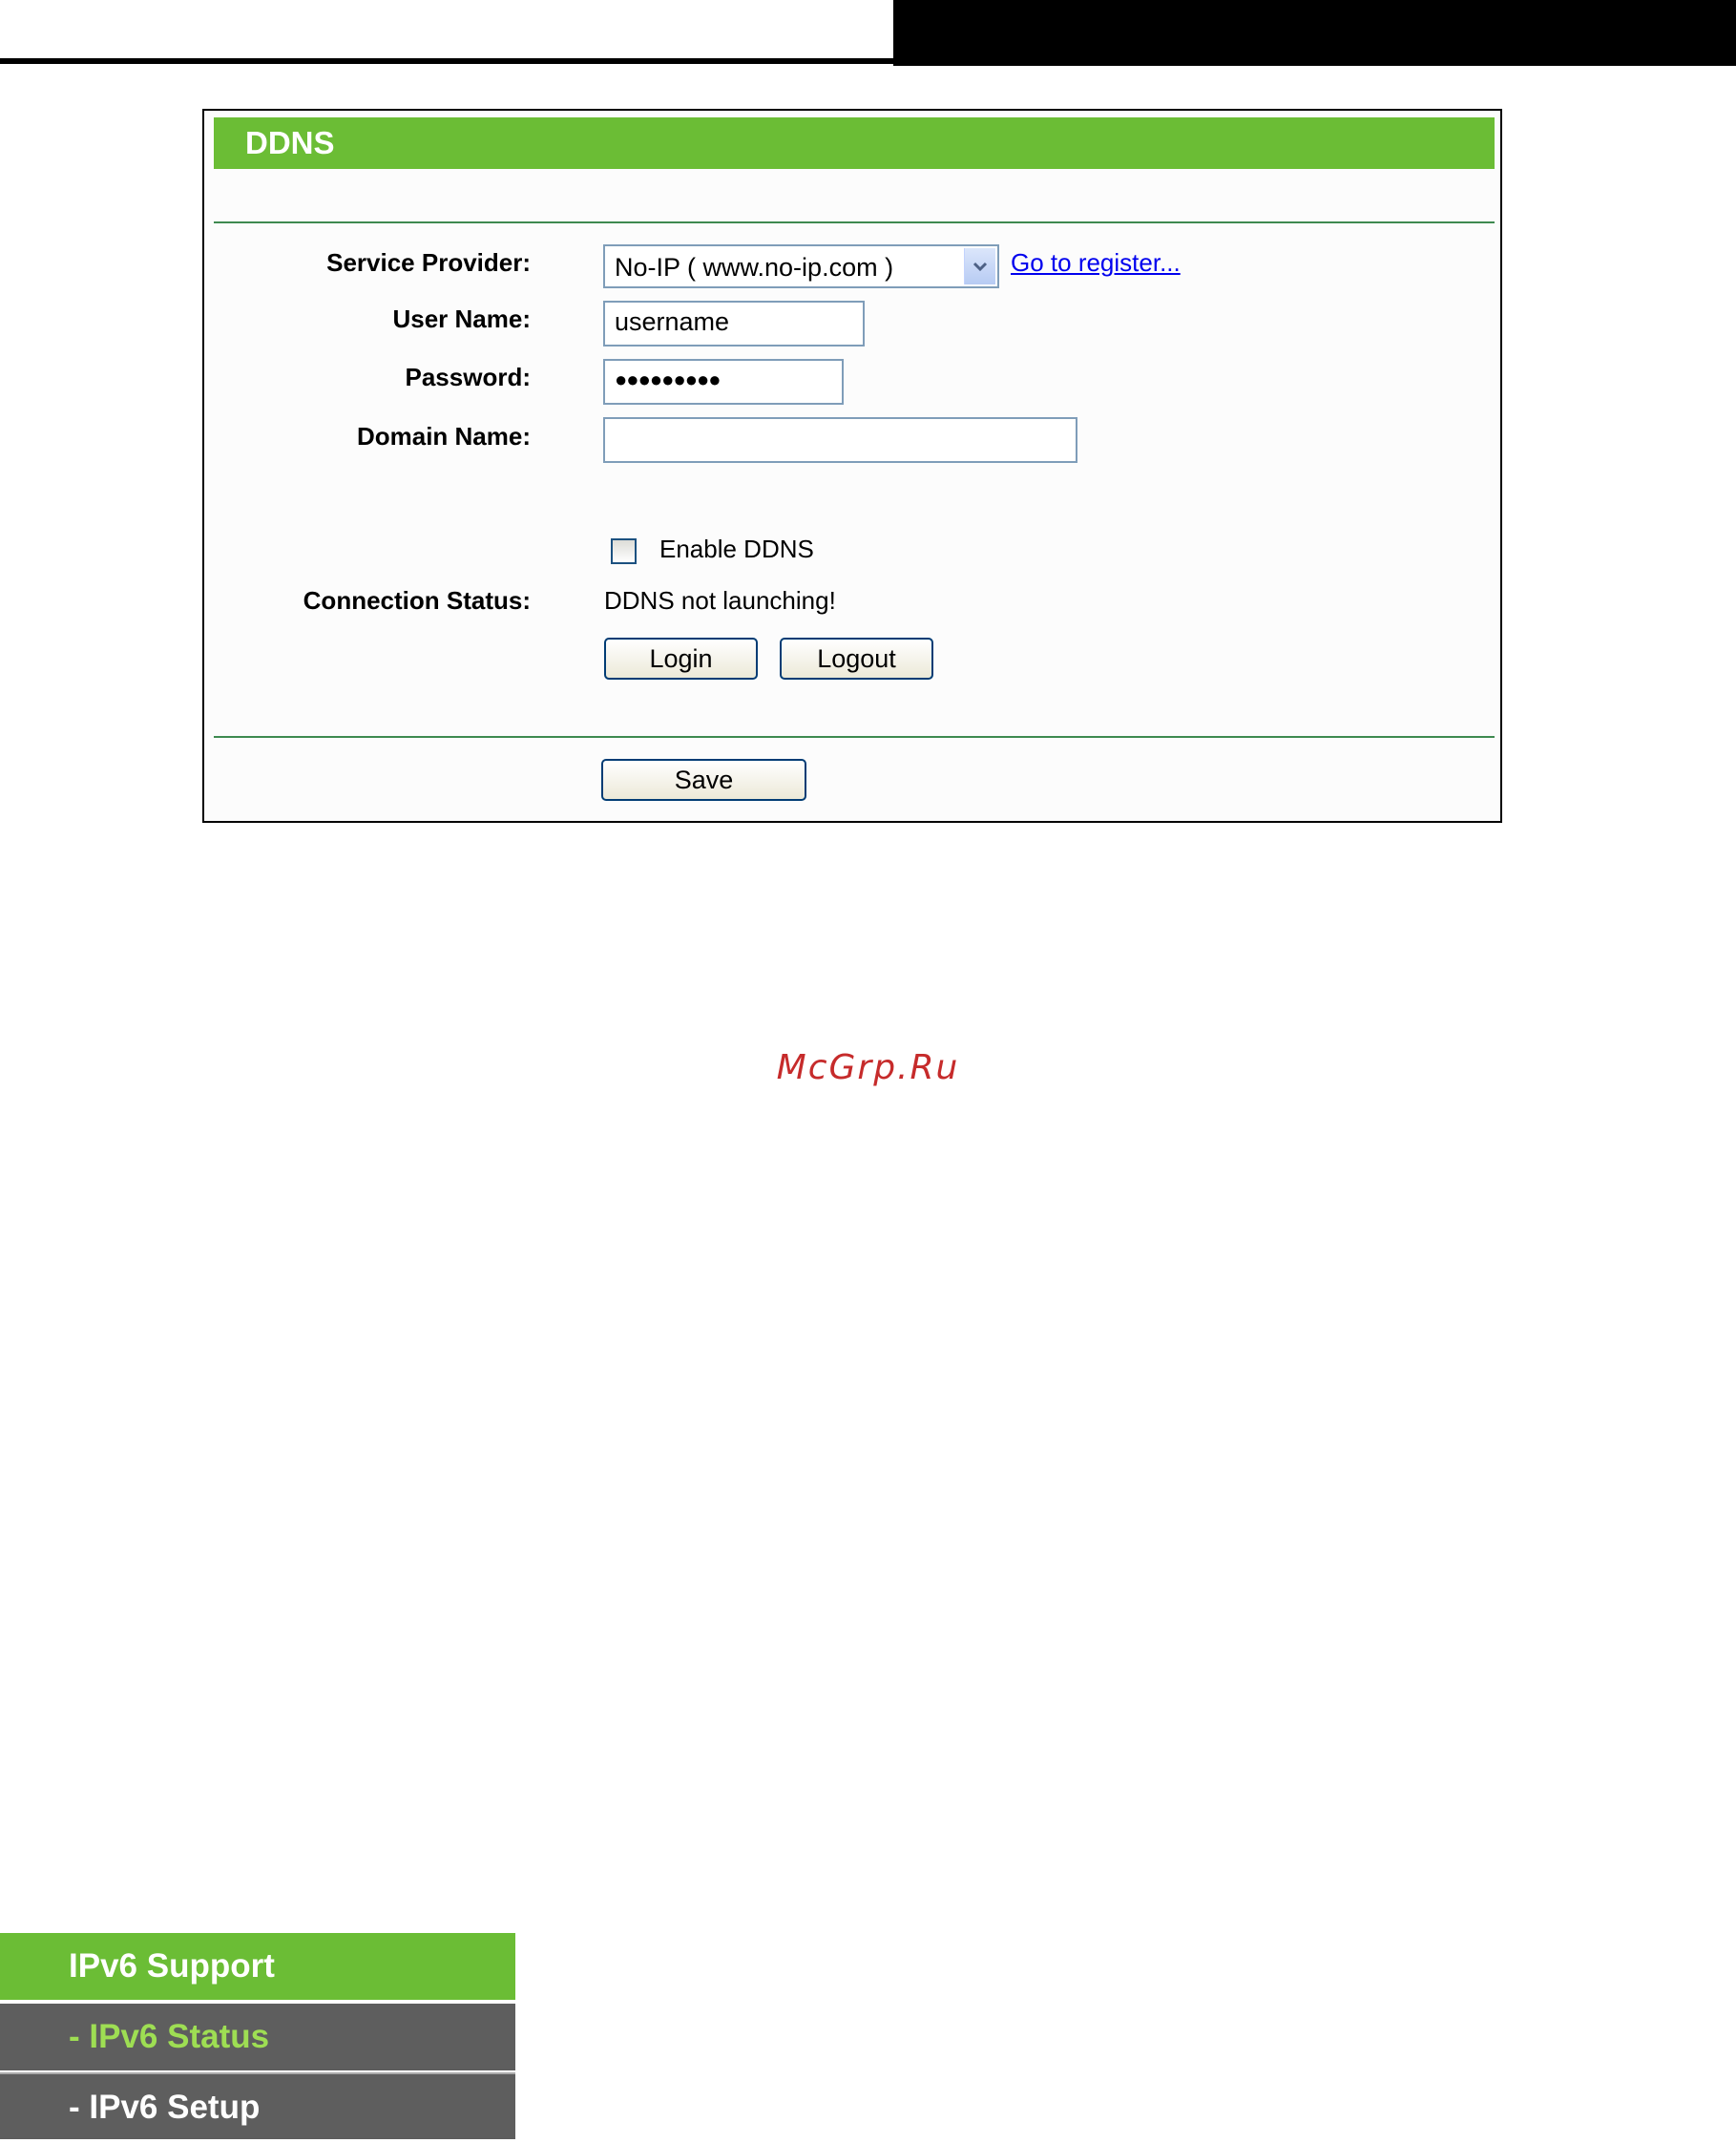 The width and height of the screenshot is (1736, 2143). I want to click on username-label: User Name:, so click(461, 319).